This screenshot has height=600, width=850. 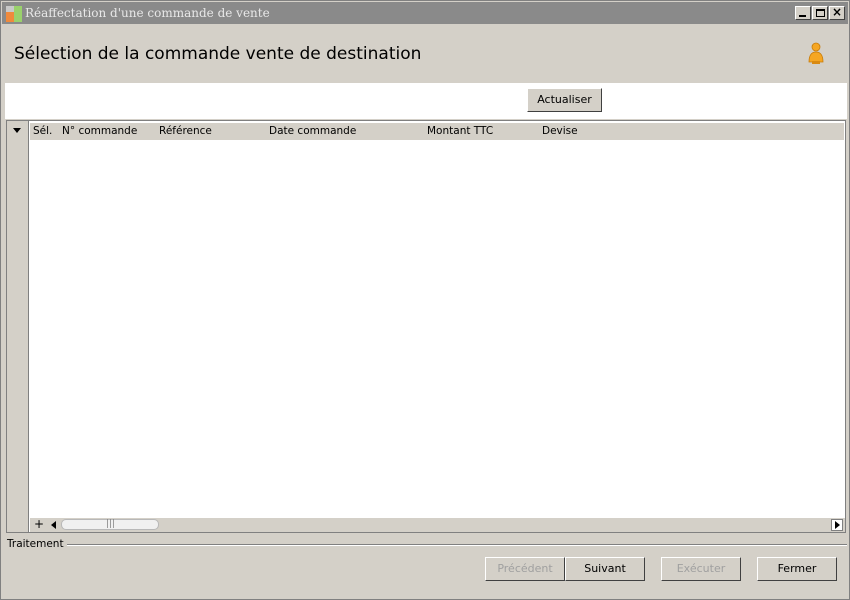 I want to click on close-window-button: ×, so click(x=837, y=12).